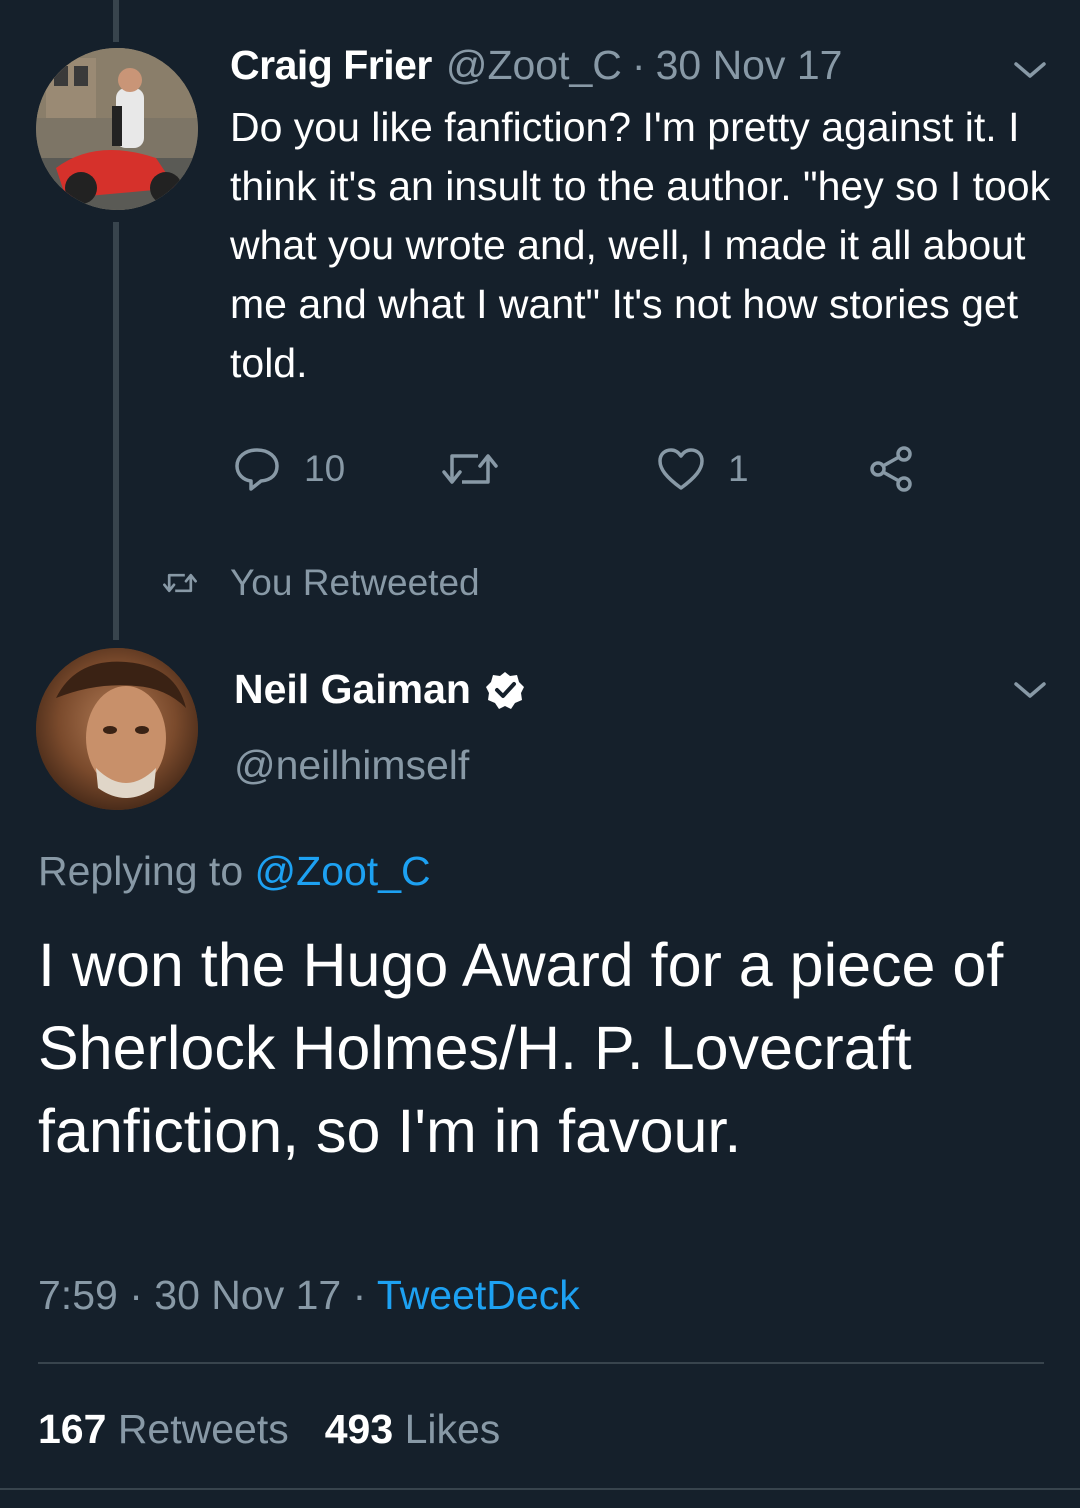 The height and width of the screenshot is (1508, 1080). Describe the element at coordinates (749, 65) in the screenshot. I see `parent-tweet-date: 30 Nov 17` at that location.